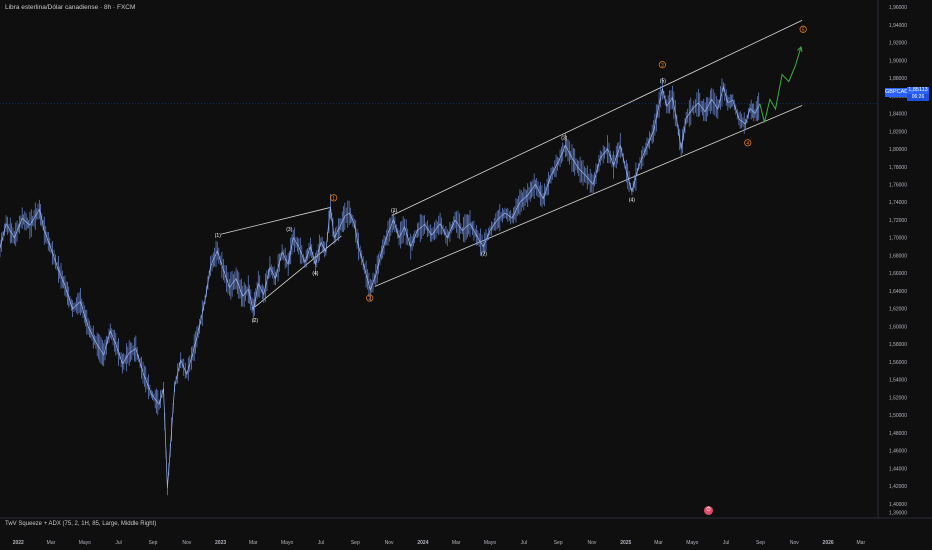  Describe the element at coordinates (18, 543) in the screenshot. I see `x-tick-label: 2022` at that location.